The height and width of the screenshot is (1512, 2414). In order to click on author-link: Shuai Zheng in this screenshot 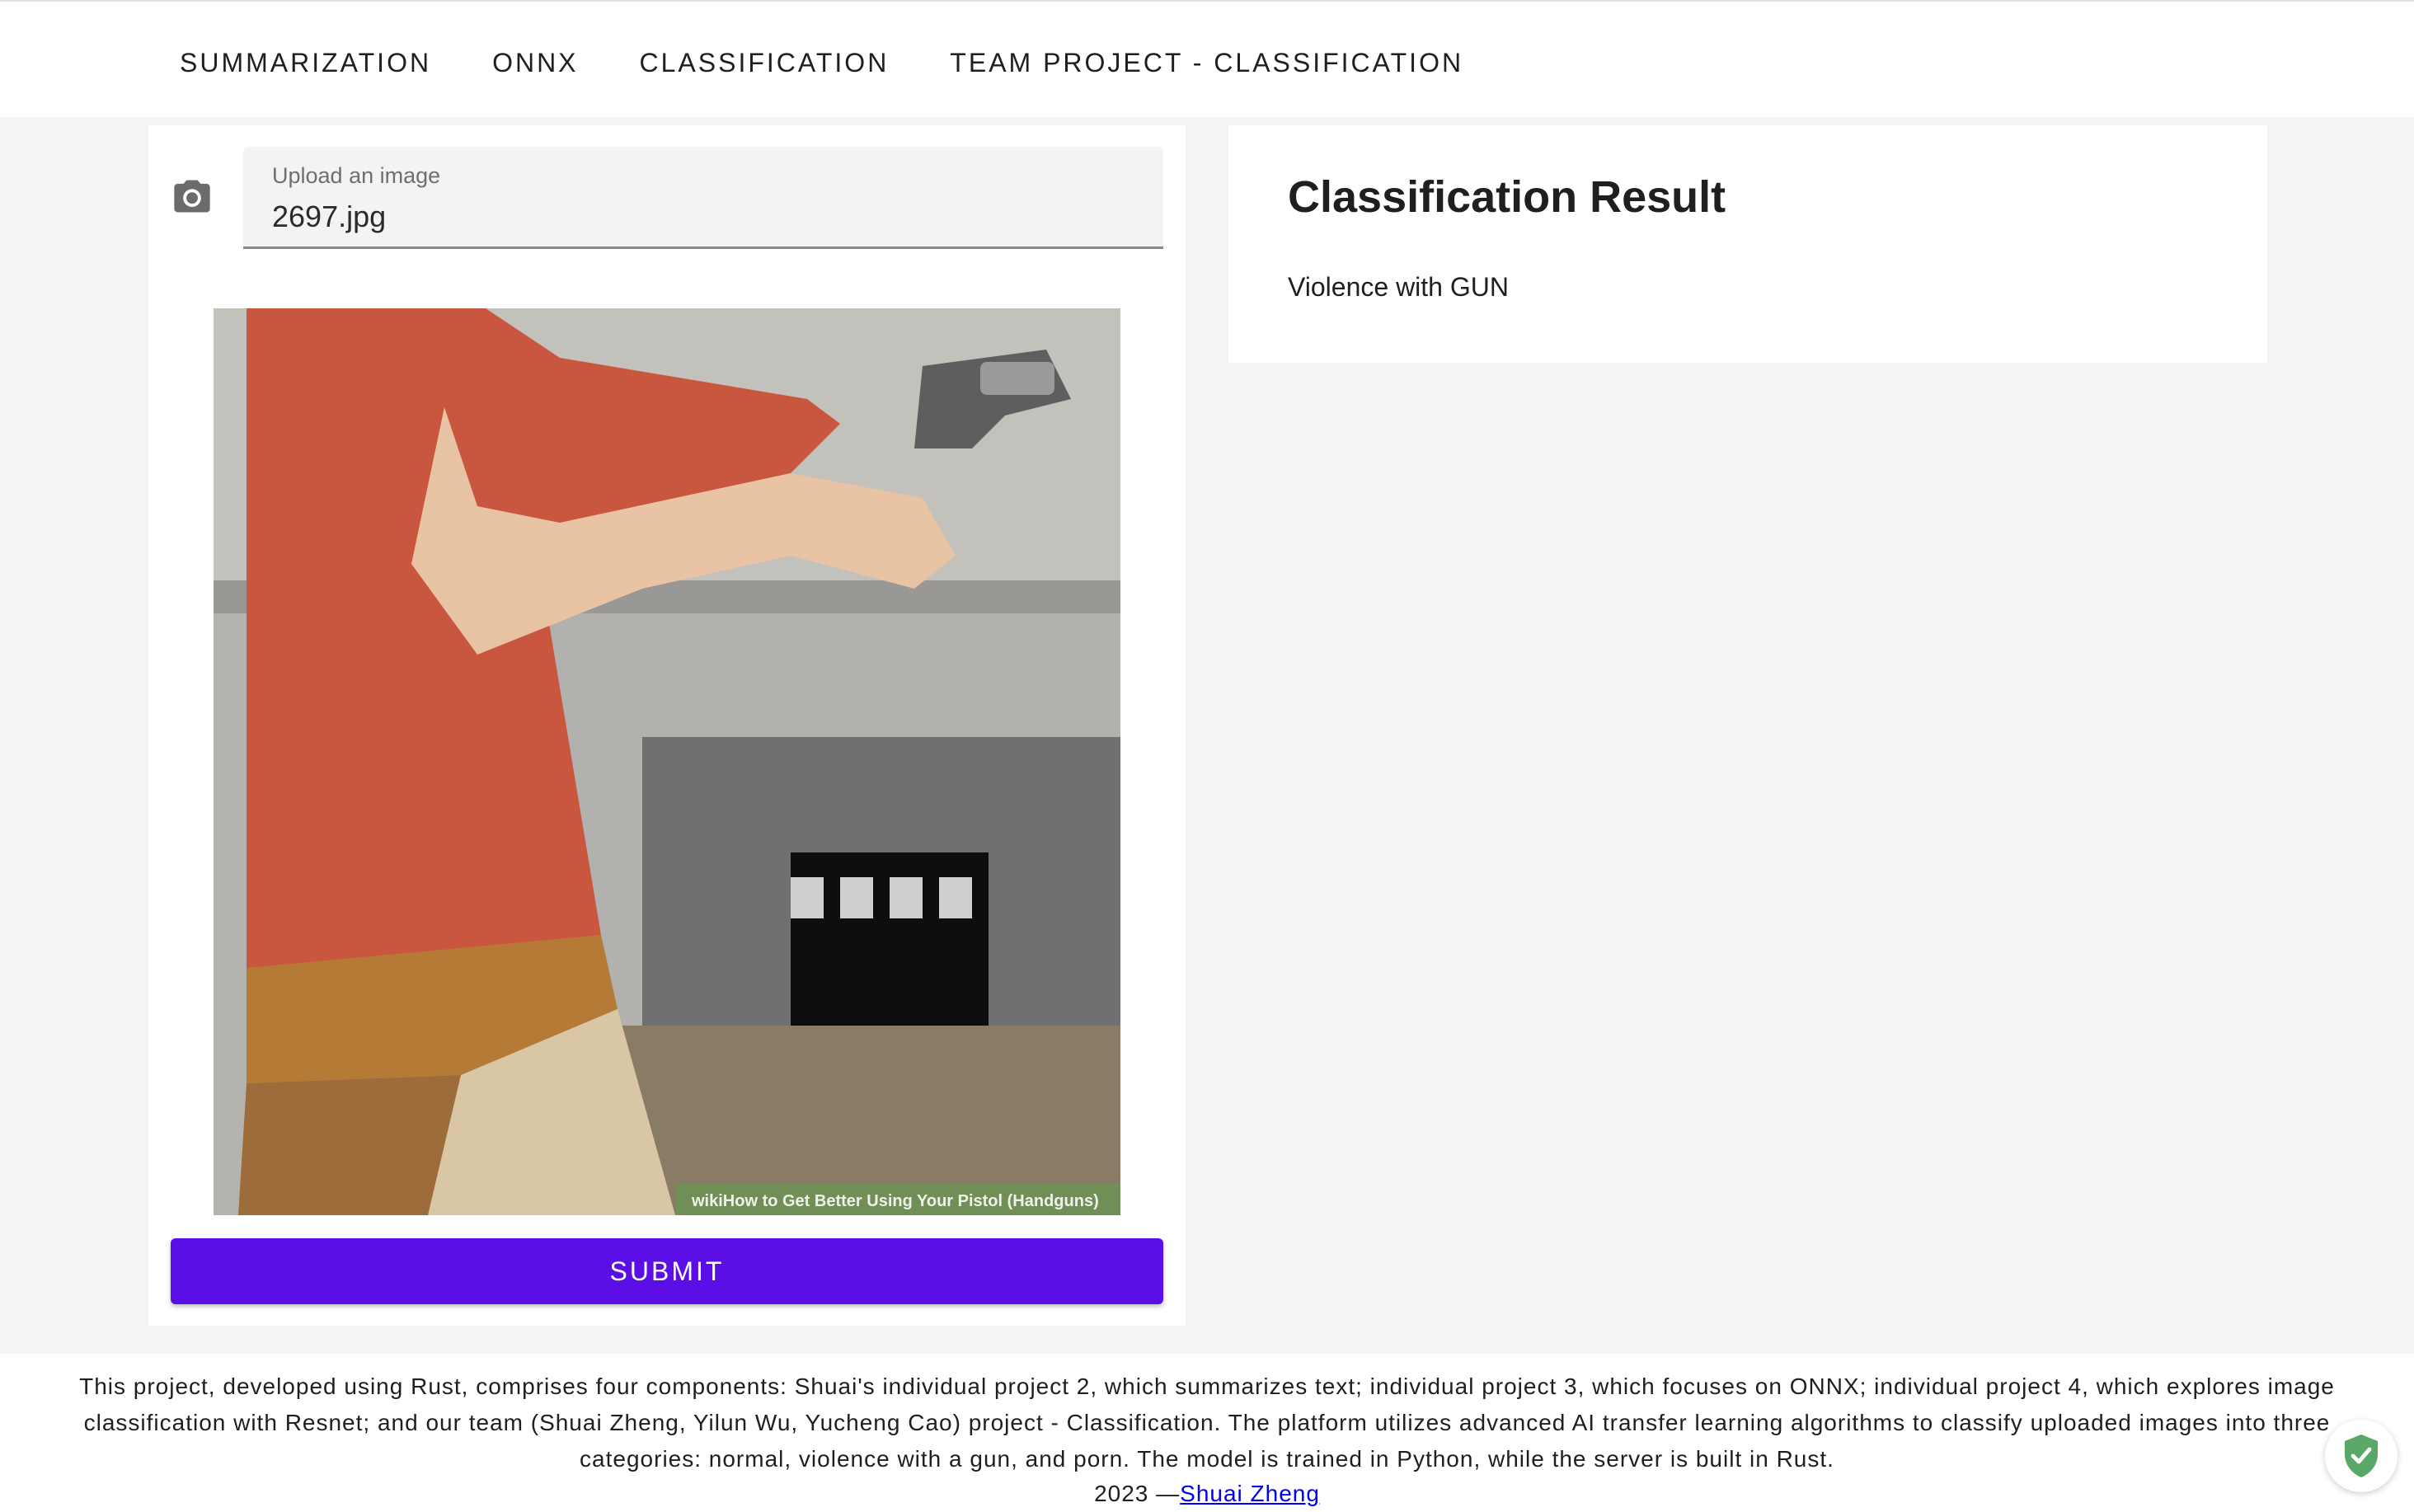, I will do `click(1250, 1493)`.